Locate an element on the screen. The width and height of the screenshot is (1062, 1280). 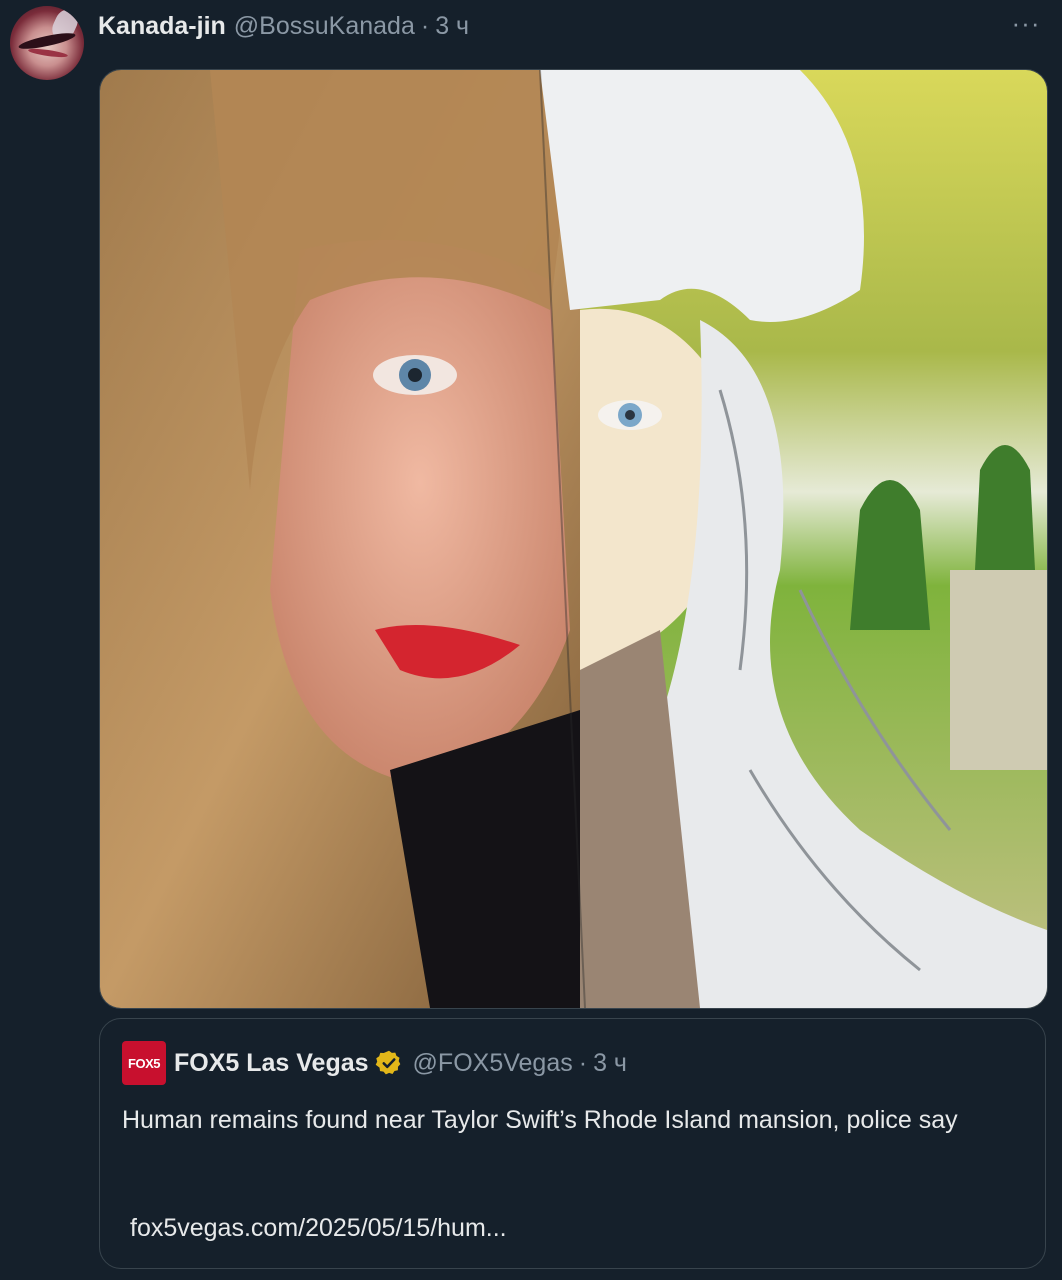
quote-author-handle: @FOX5Vegas is located at coordinates (492, 1062).